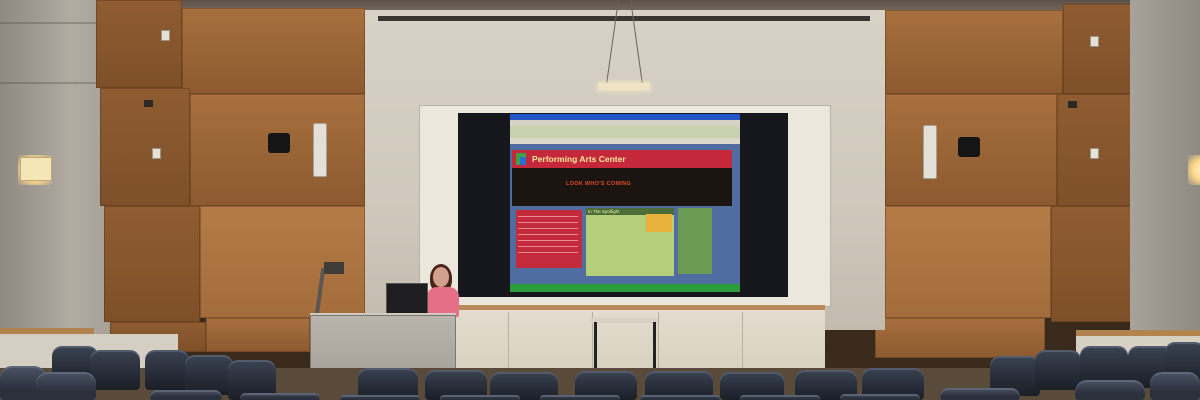  Describe the element at coordinates (36, 169) in the screenshot. I see `wall-sconce-left-lamp` at that location.